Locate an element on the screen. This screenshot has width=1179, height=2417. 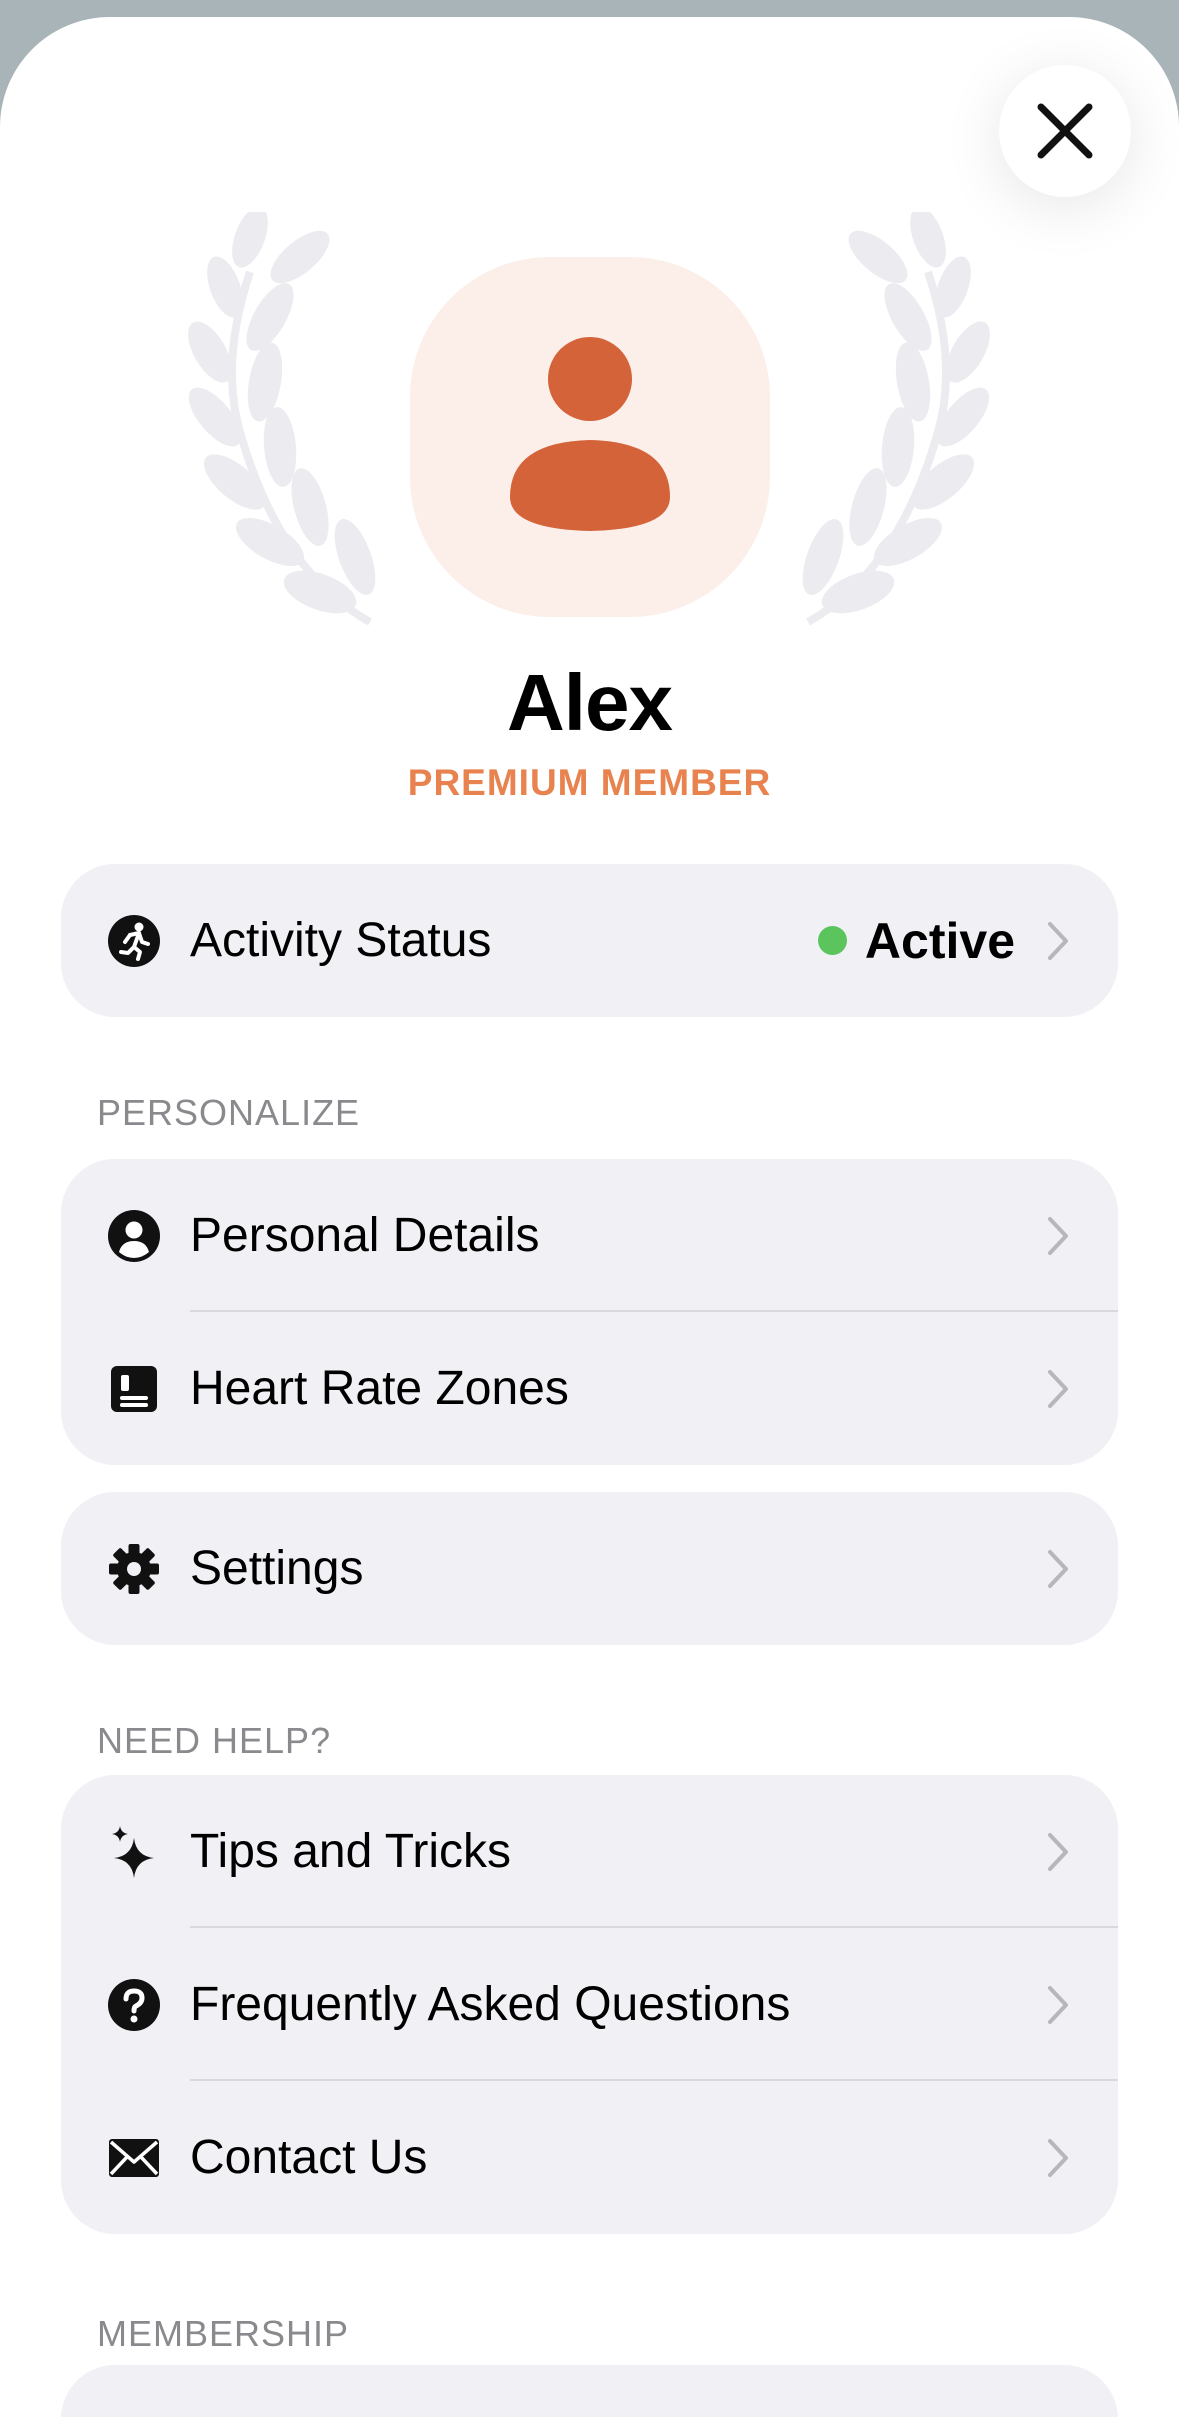
list-item-label: Tips and Tricks is located at coordinates (350, 1851).